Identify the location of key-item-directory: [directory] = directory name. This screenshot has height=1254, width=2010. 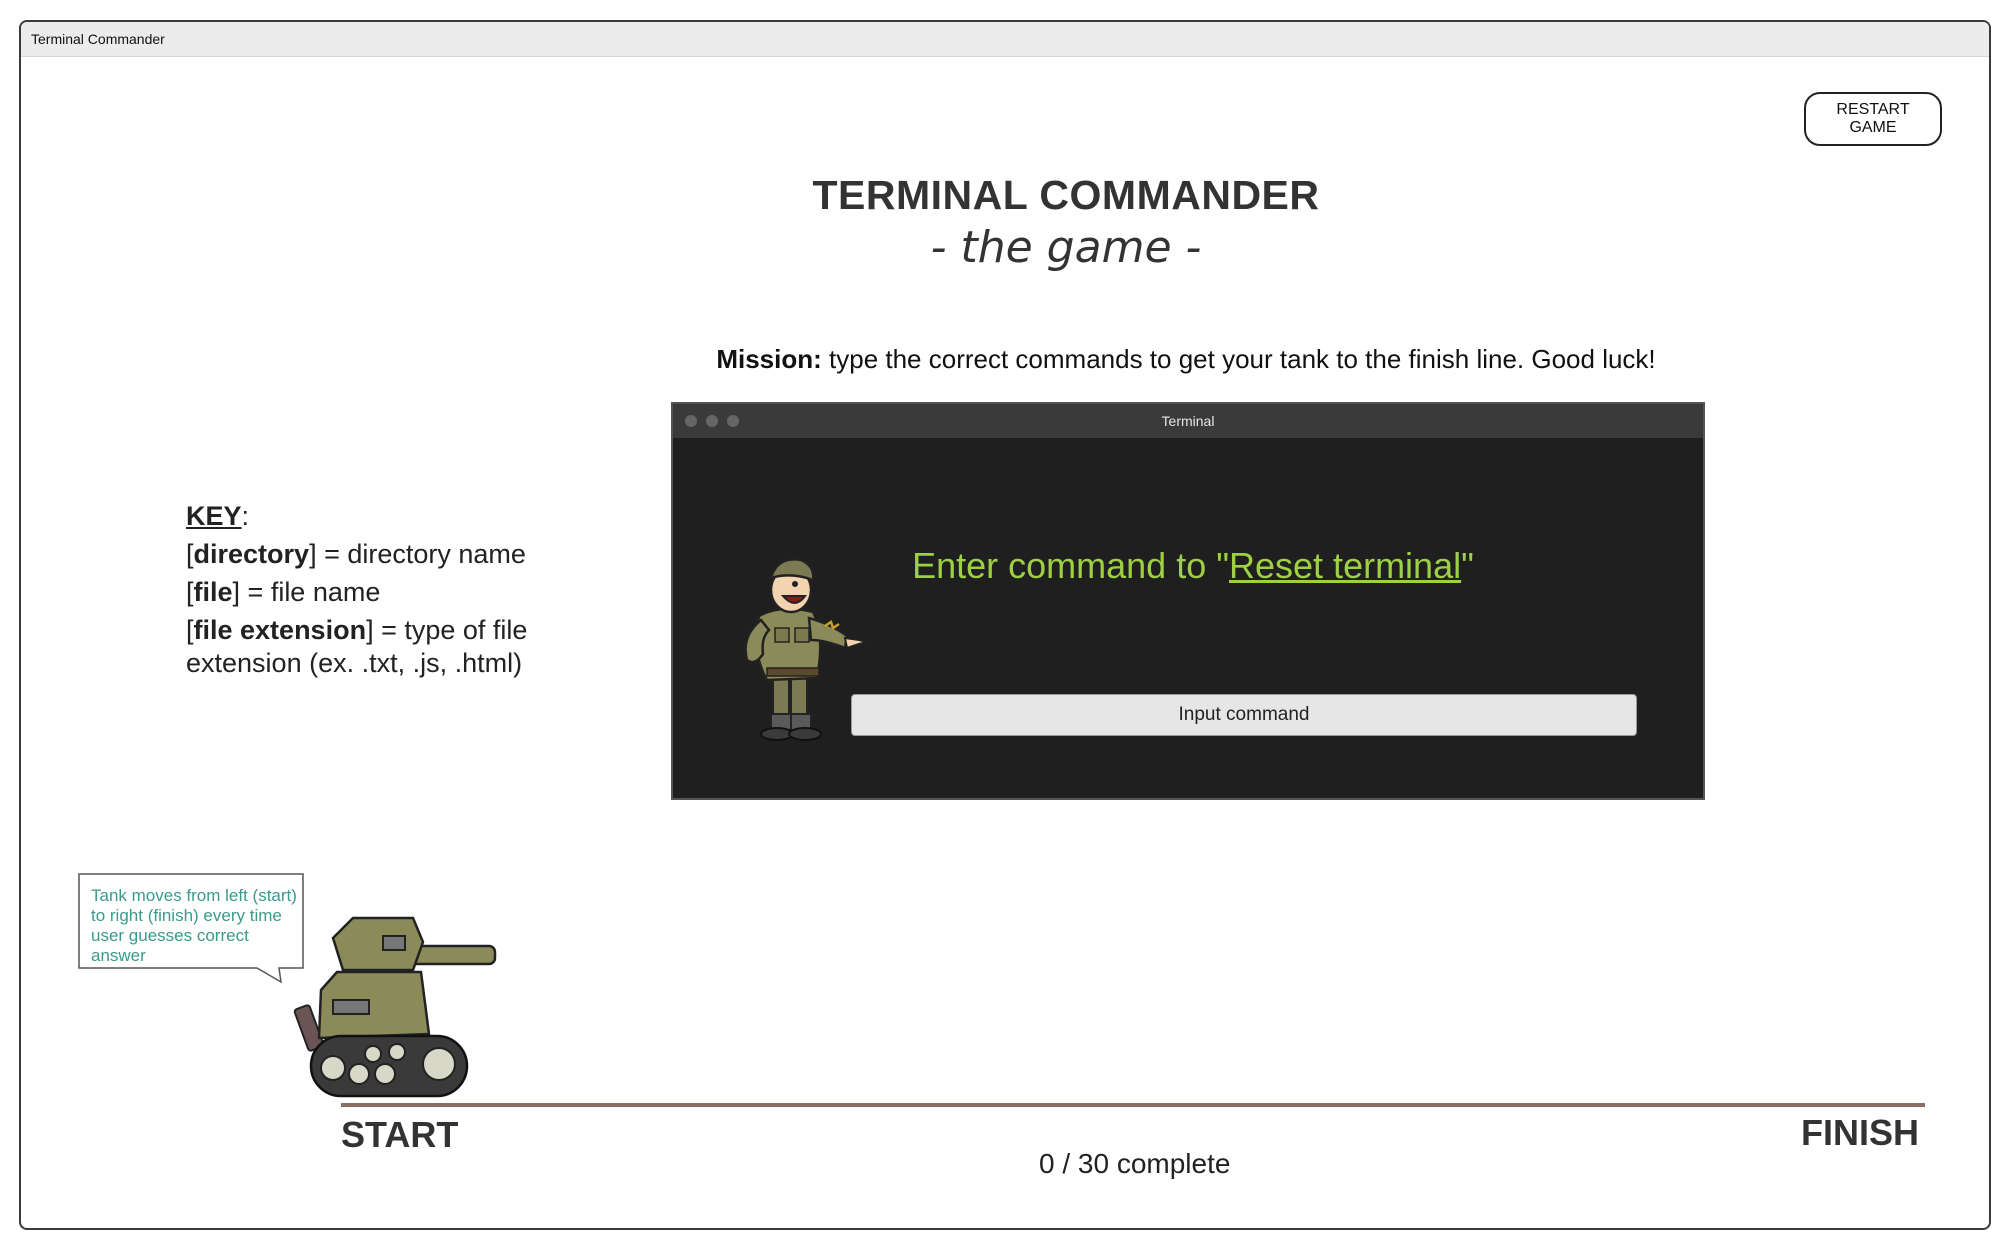
(356, 554).